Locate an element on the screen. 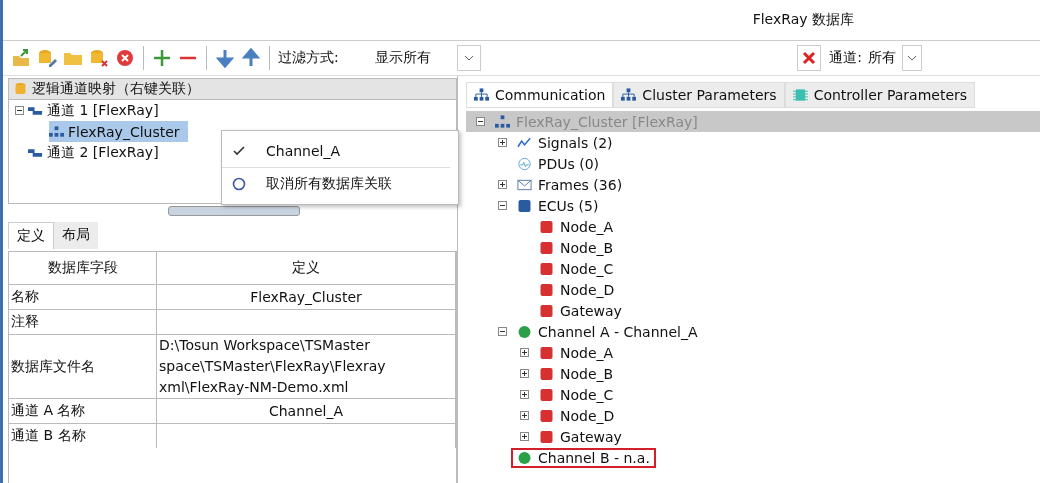 This screenshot has width=1040, height=483. check-icon is located at coordinates (239, 151).